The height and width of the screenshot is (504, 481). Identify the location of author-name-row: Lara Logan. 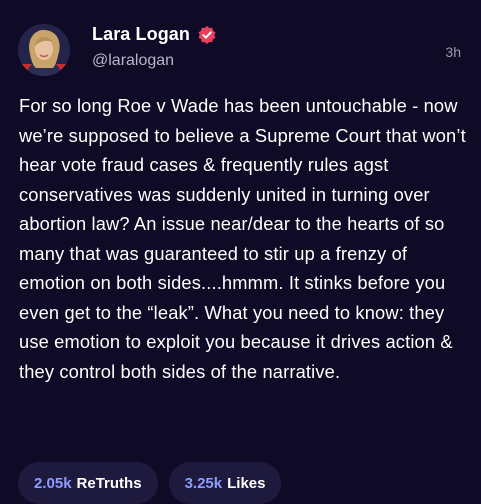
(154, 34).